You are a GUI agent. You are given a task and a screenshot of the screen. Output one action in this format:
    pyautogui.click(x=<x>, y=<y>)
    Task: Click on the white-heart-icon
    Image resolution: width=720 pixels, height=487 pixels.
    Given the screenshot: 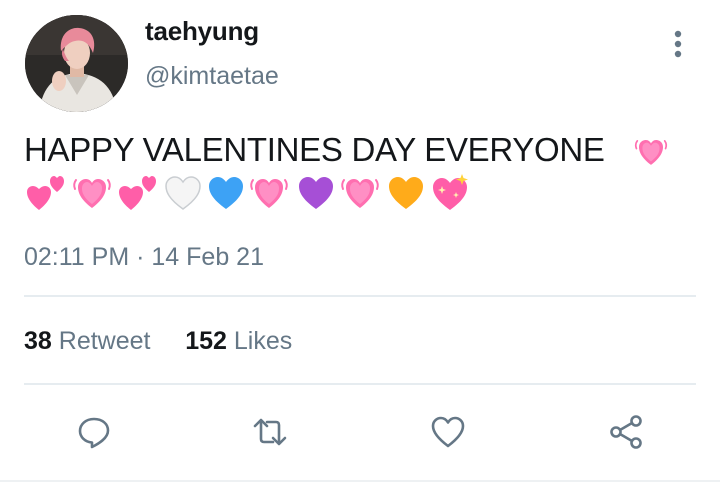 What is the action you would take?
    pyautogui.click(x=183, y=193)
    